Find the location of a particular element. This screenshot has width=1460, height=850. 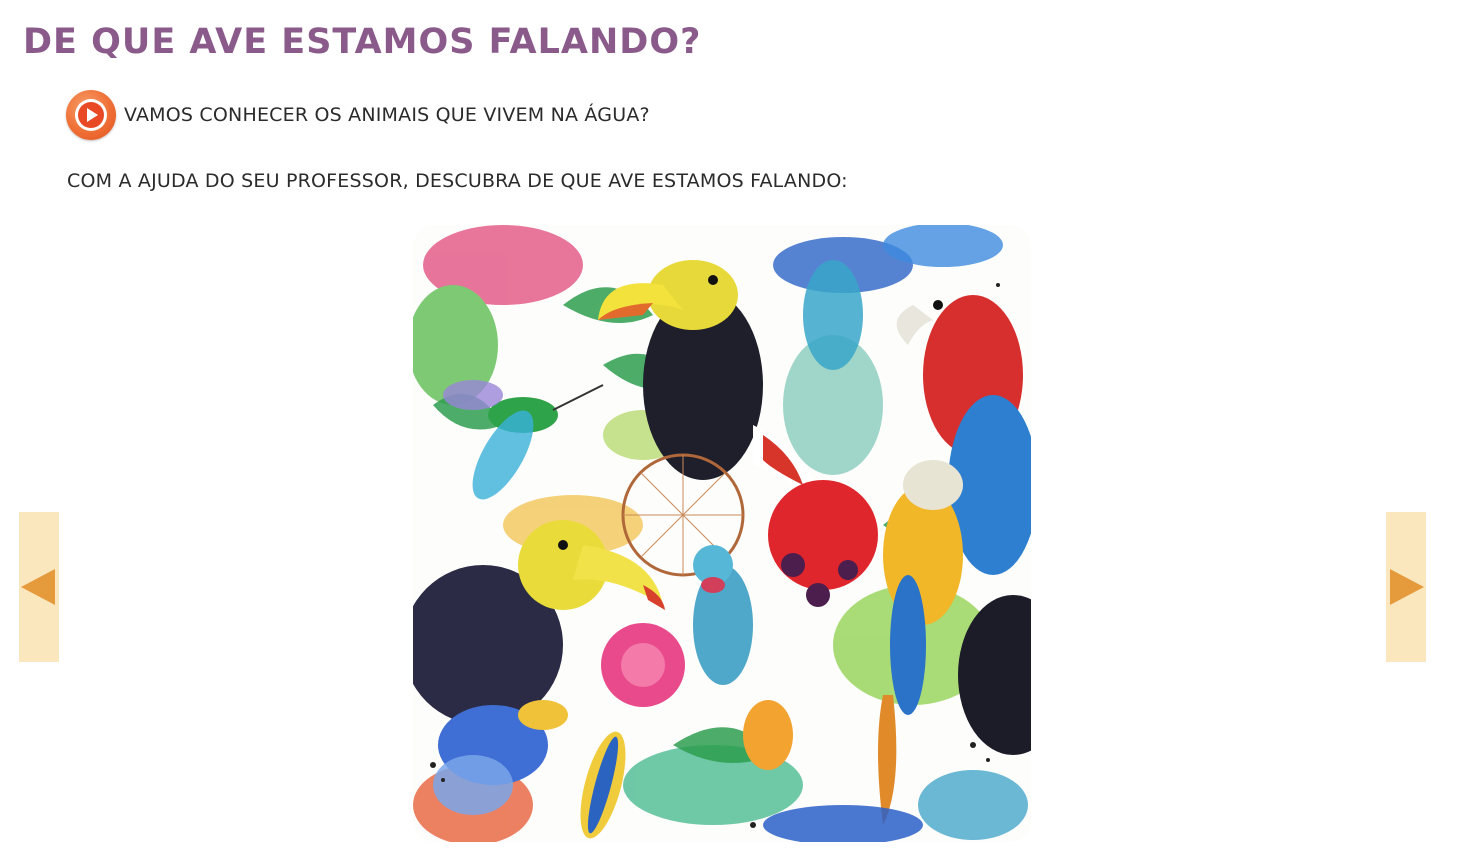

next-button is located at coordinates (1406, 587).